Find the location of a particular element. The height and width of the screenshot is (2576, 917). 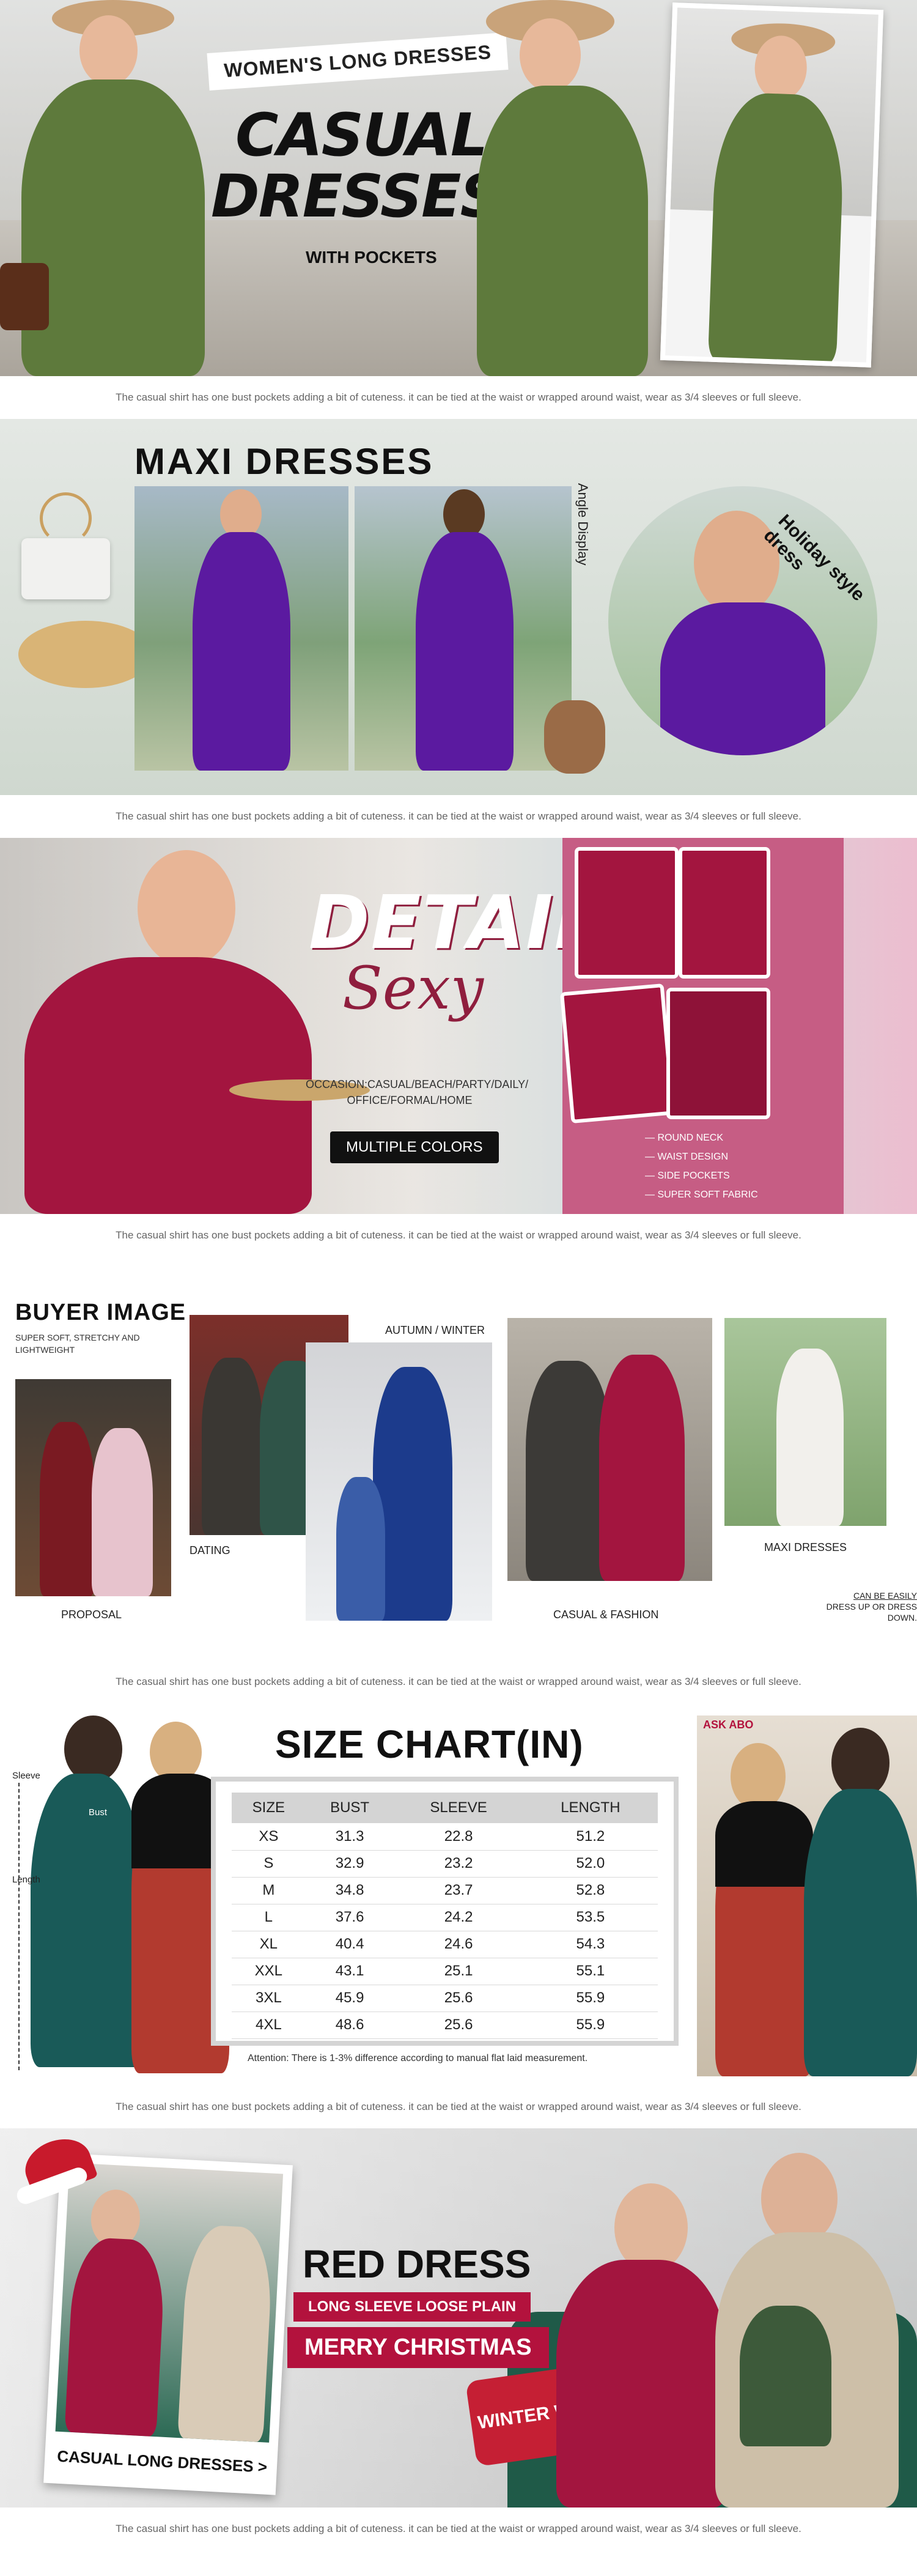

maxi-front-photo is located at coordinates (241, 628).